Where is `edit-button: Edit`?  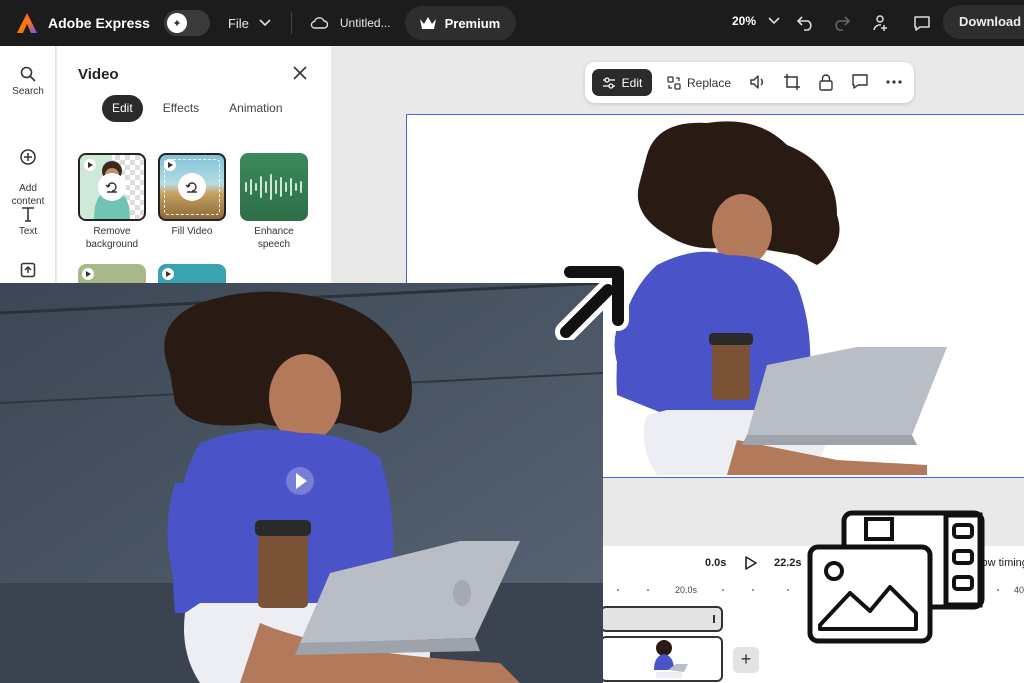 edit-button: Edit is located at coordinates (622, 82).